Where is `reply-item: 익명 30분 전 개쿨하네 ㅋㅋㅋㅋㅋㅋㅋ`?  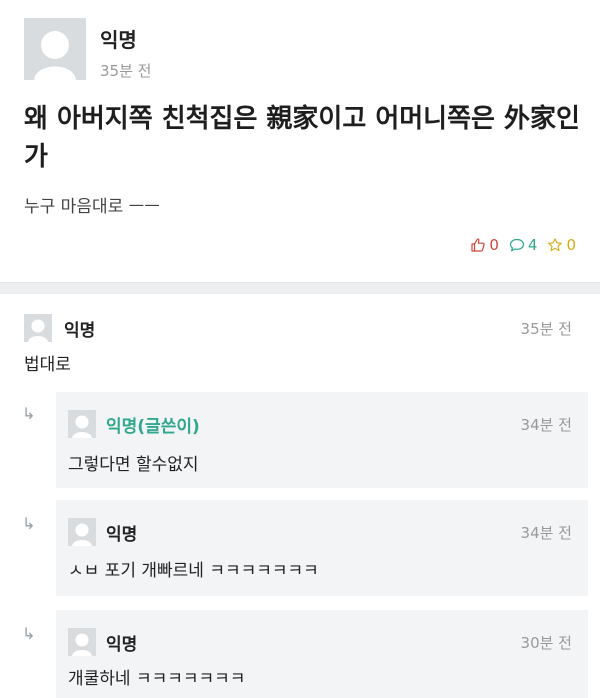 reply-item: 익명 30분 전 개쿨하네 ㅋㅋㅋㅋㅋㅋㅋ is located at coordinates (322, 654).